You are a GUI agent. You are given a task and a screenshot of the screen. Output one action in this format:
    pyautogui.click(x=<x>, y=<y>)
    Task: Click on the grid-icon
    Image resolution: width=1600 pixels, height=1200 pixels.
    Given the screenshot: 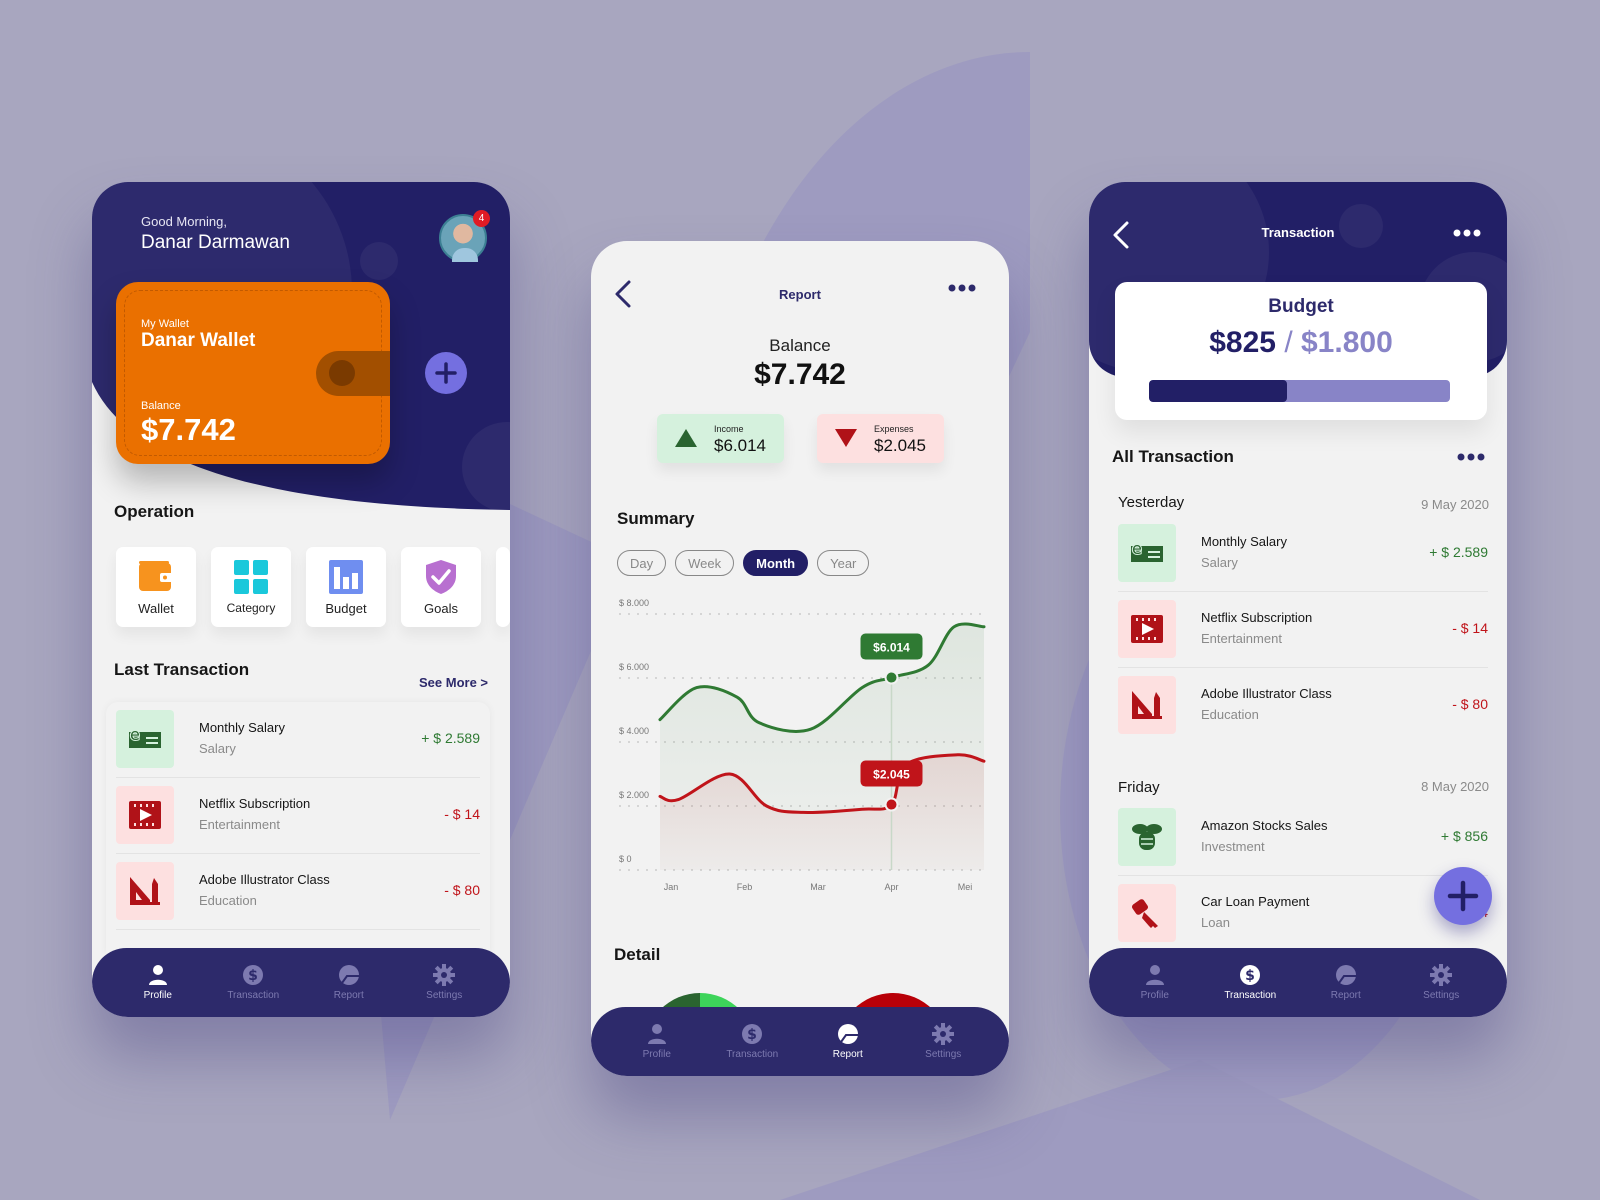 What is the action you would take?
    pyautogui.click(x=251, y=577)
    